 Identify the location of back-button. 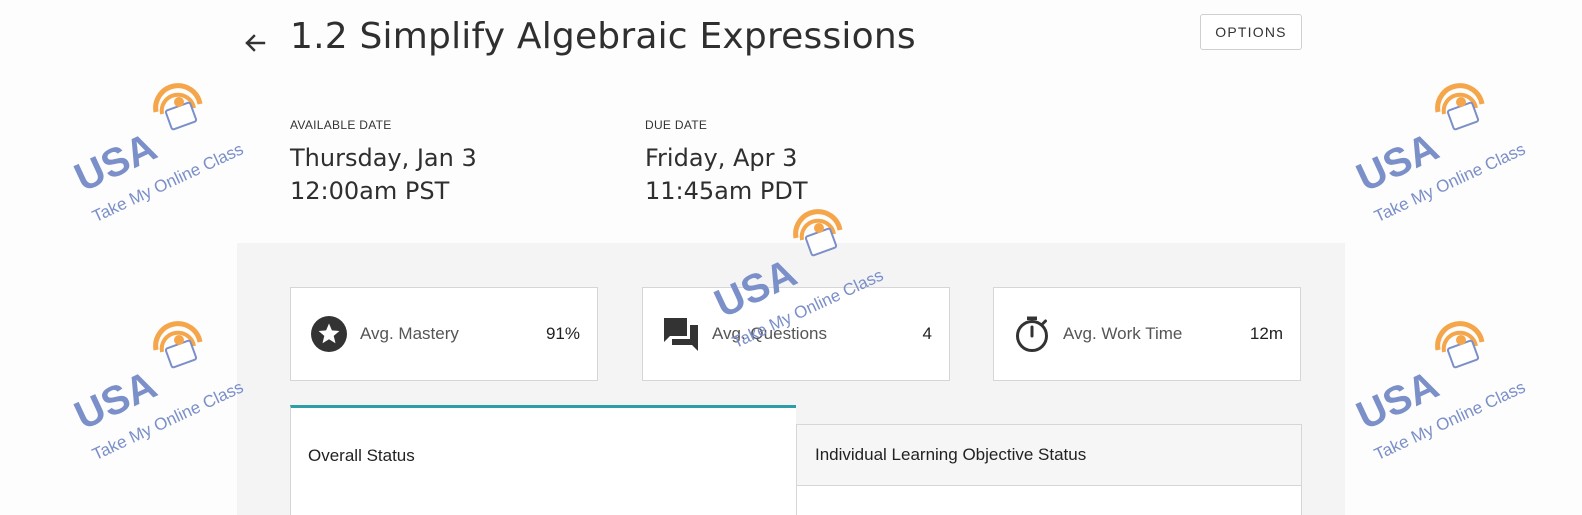
(255, 43).